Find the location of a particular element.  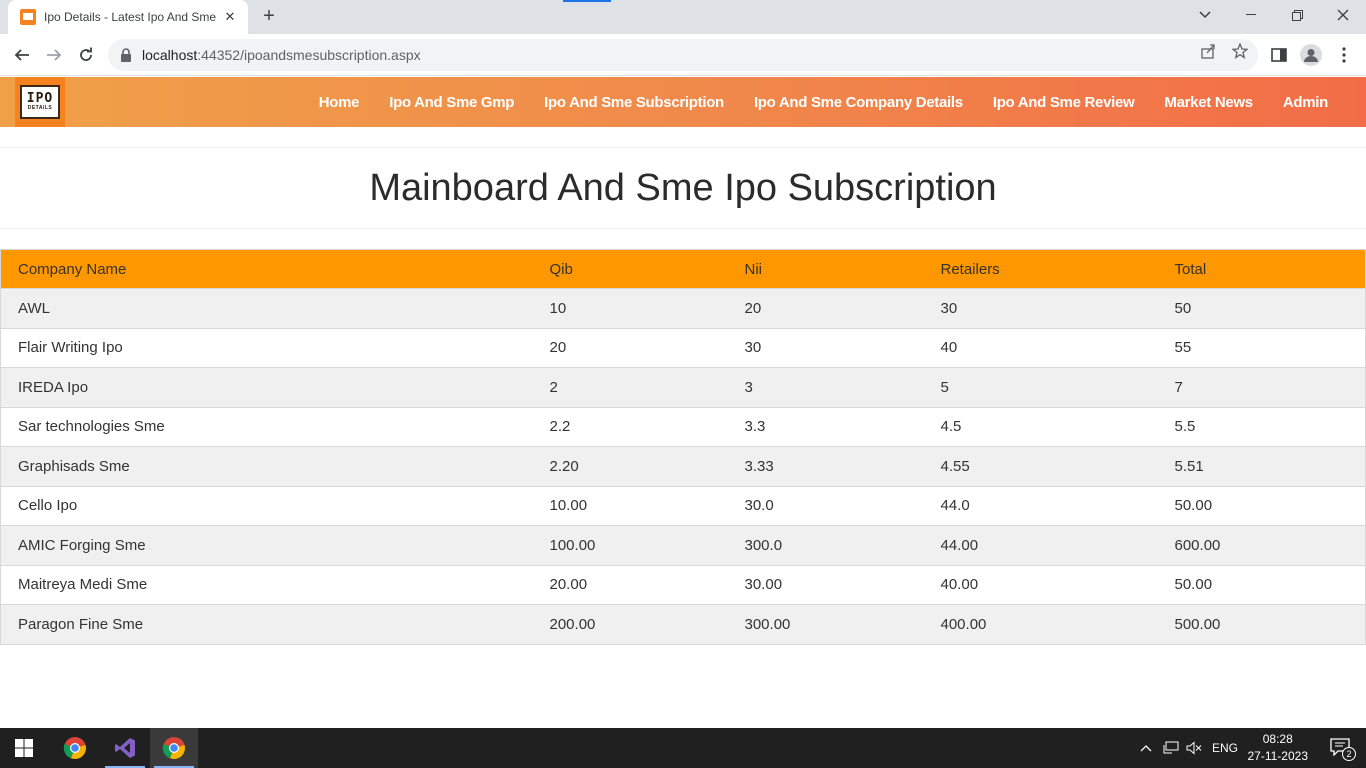

header-nii: Nii is located at coordinates (825, 269).